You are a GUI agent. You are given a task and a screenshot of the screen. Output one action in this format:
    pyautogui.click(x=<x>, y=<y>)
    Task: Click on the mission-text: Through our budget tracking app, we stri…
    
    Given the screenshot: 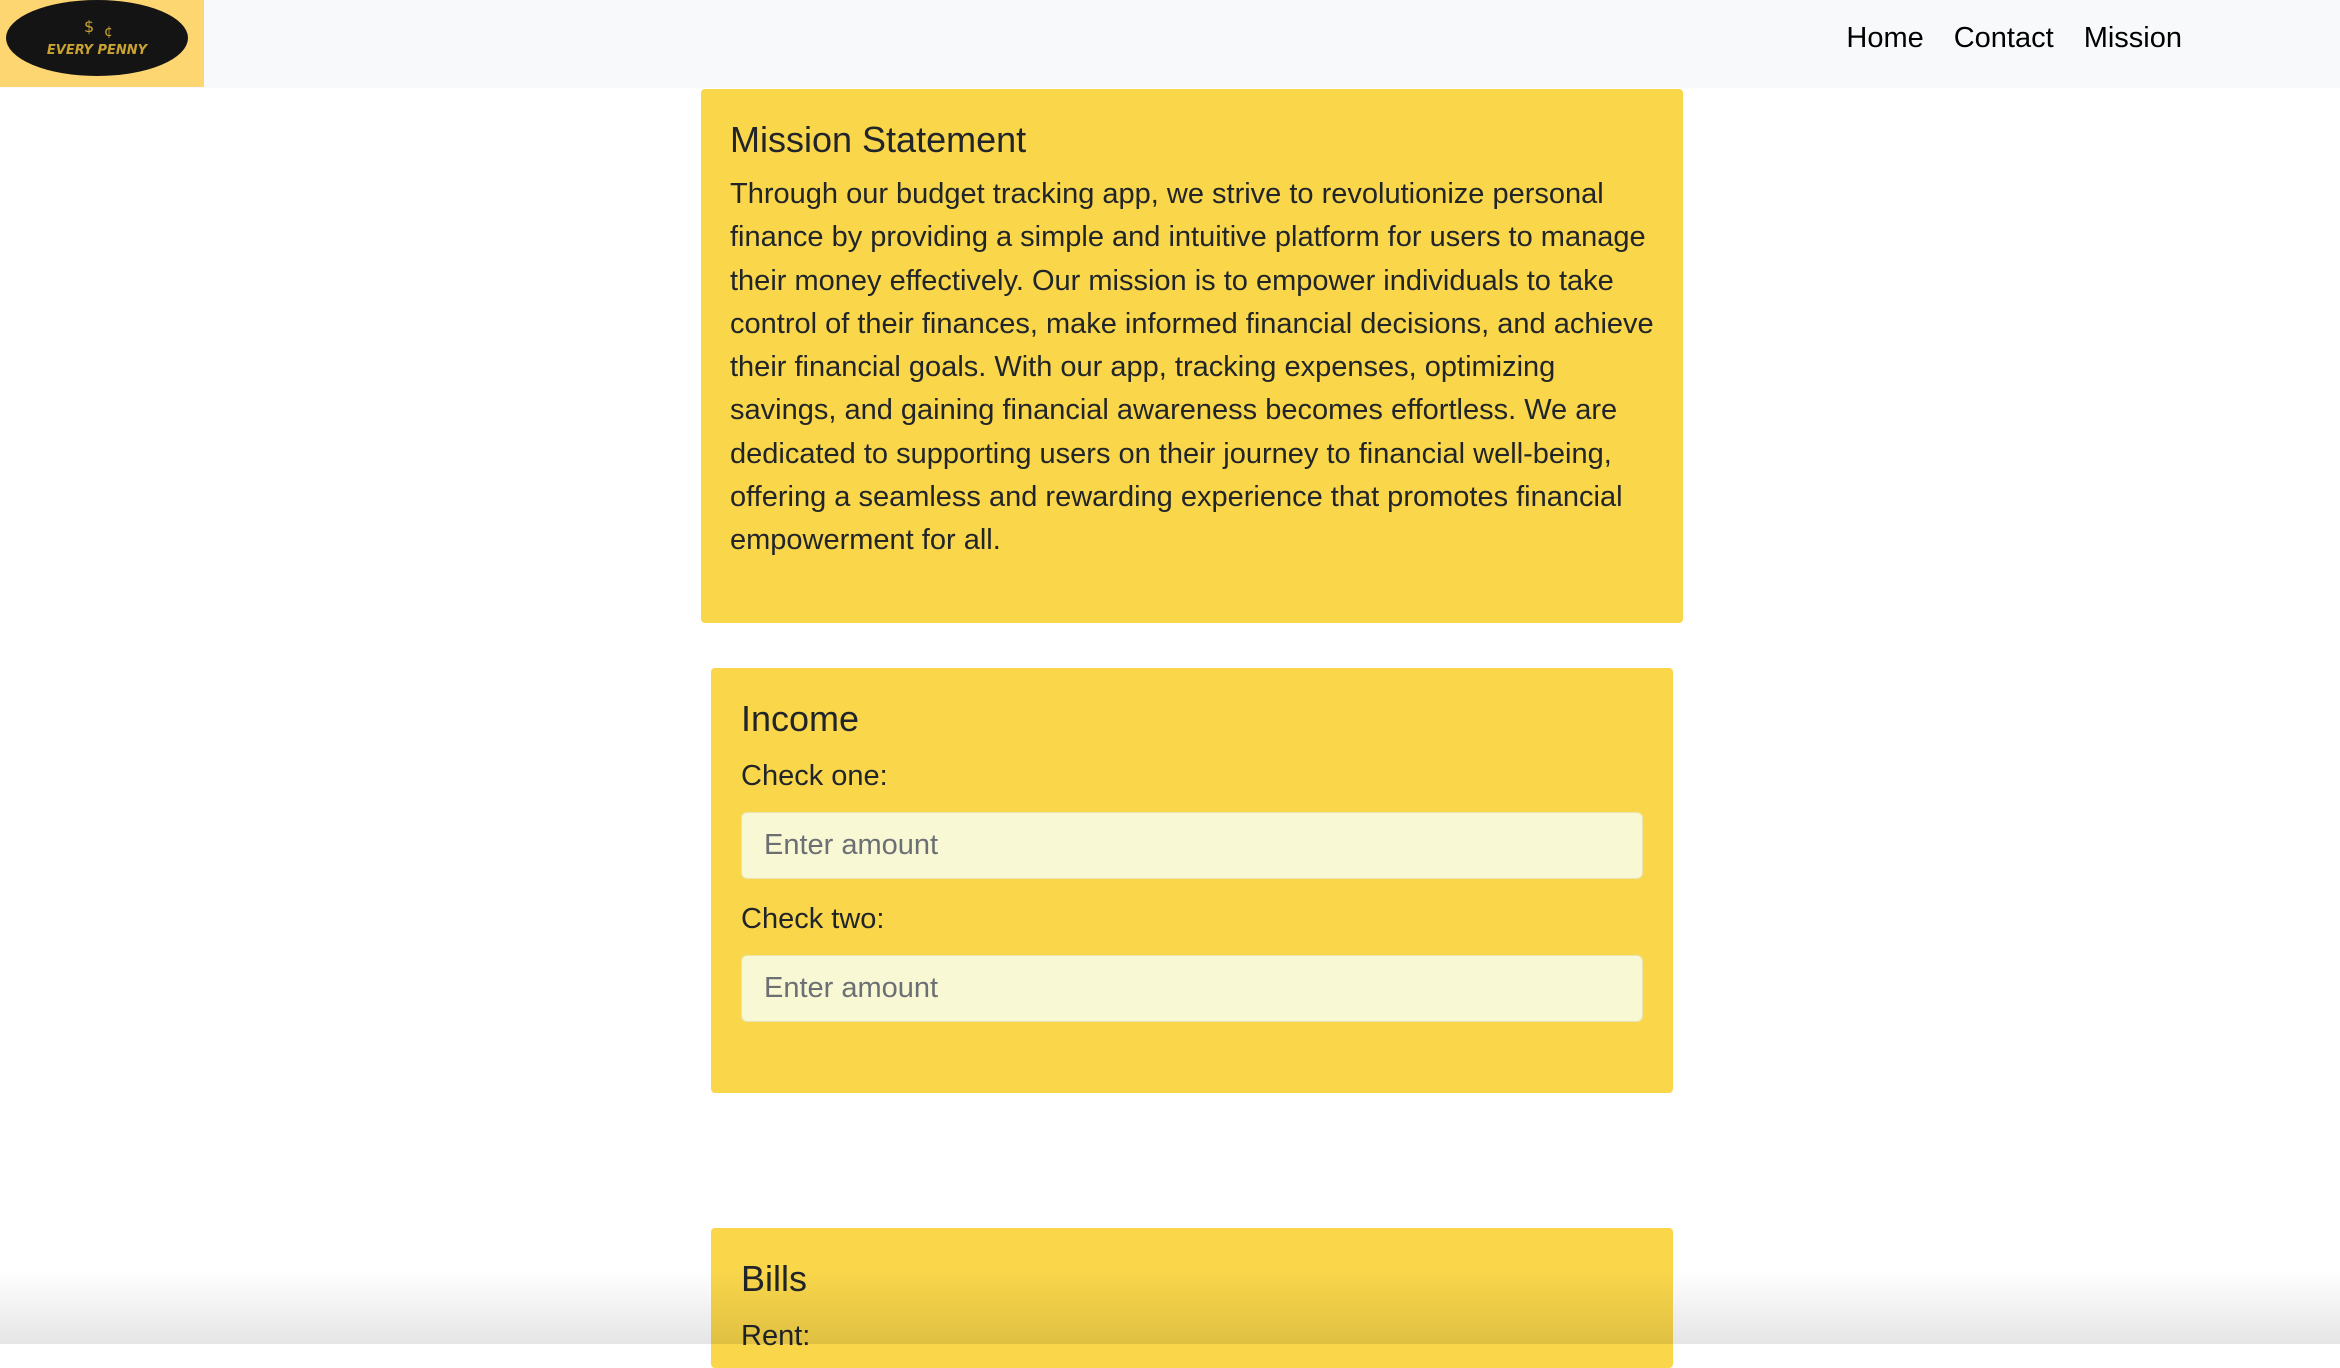 What is the action you would take?
    pyautogui.click(x=1192, y=367)
    